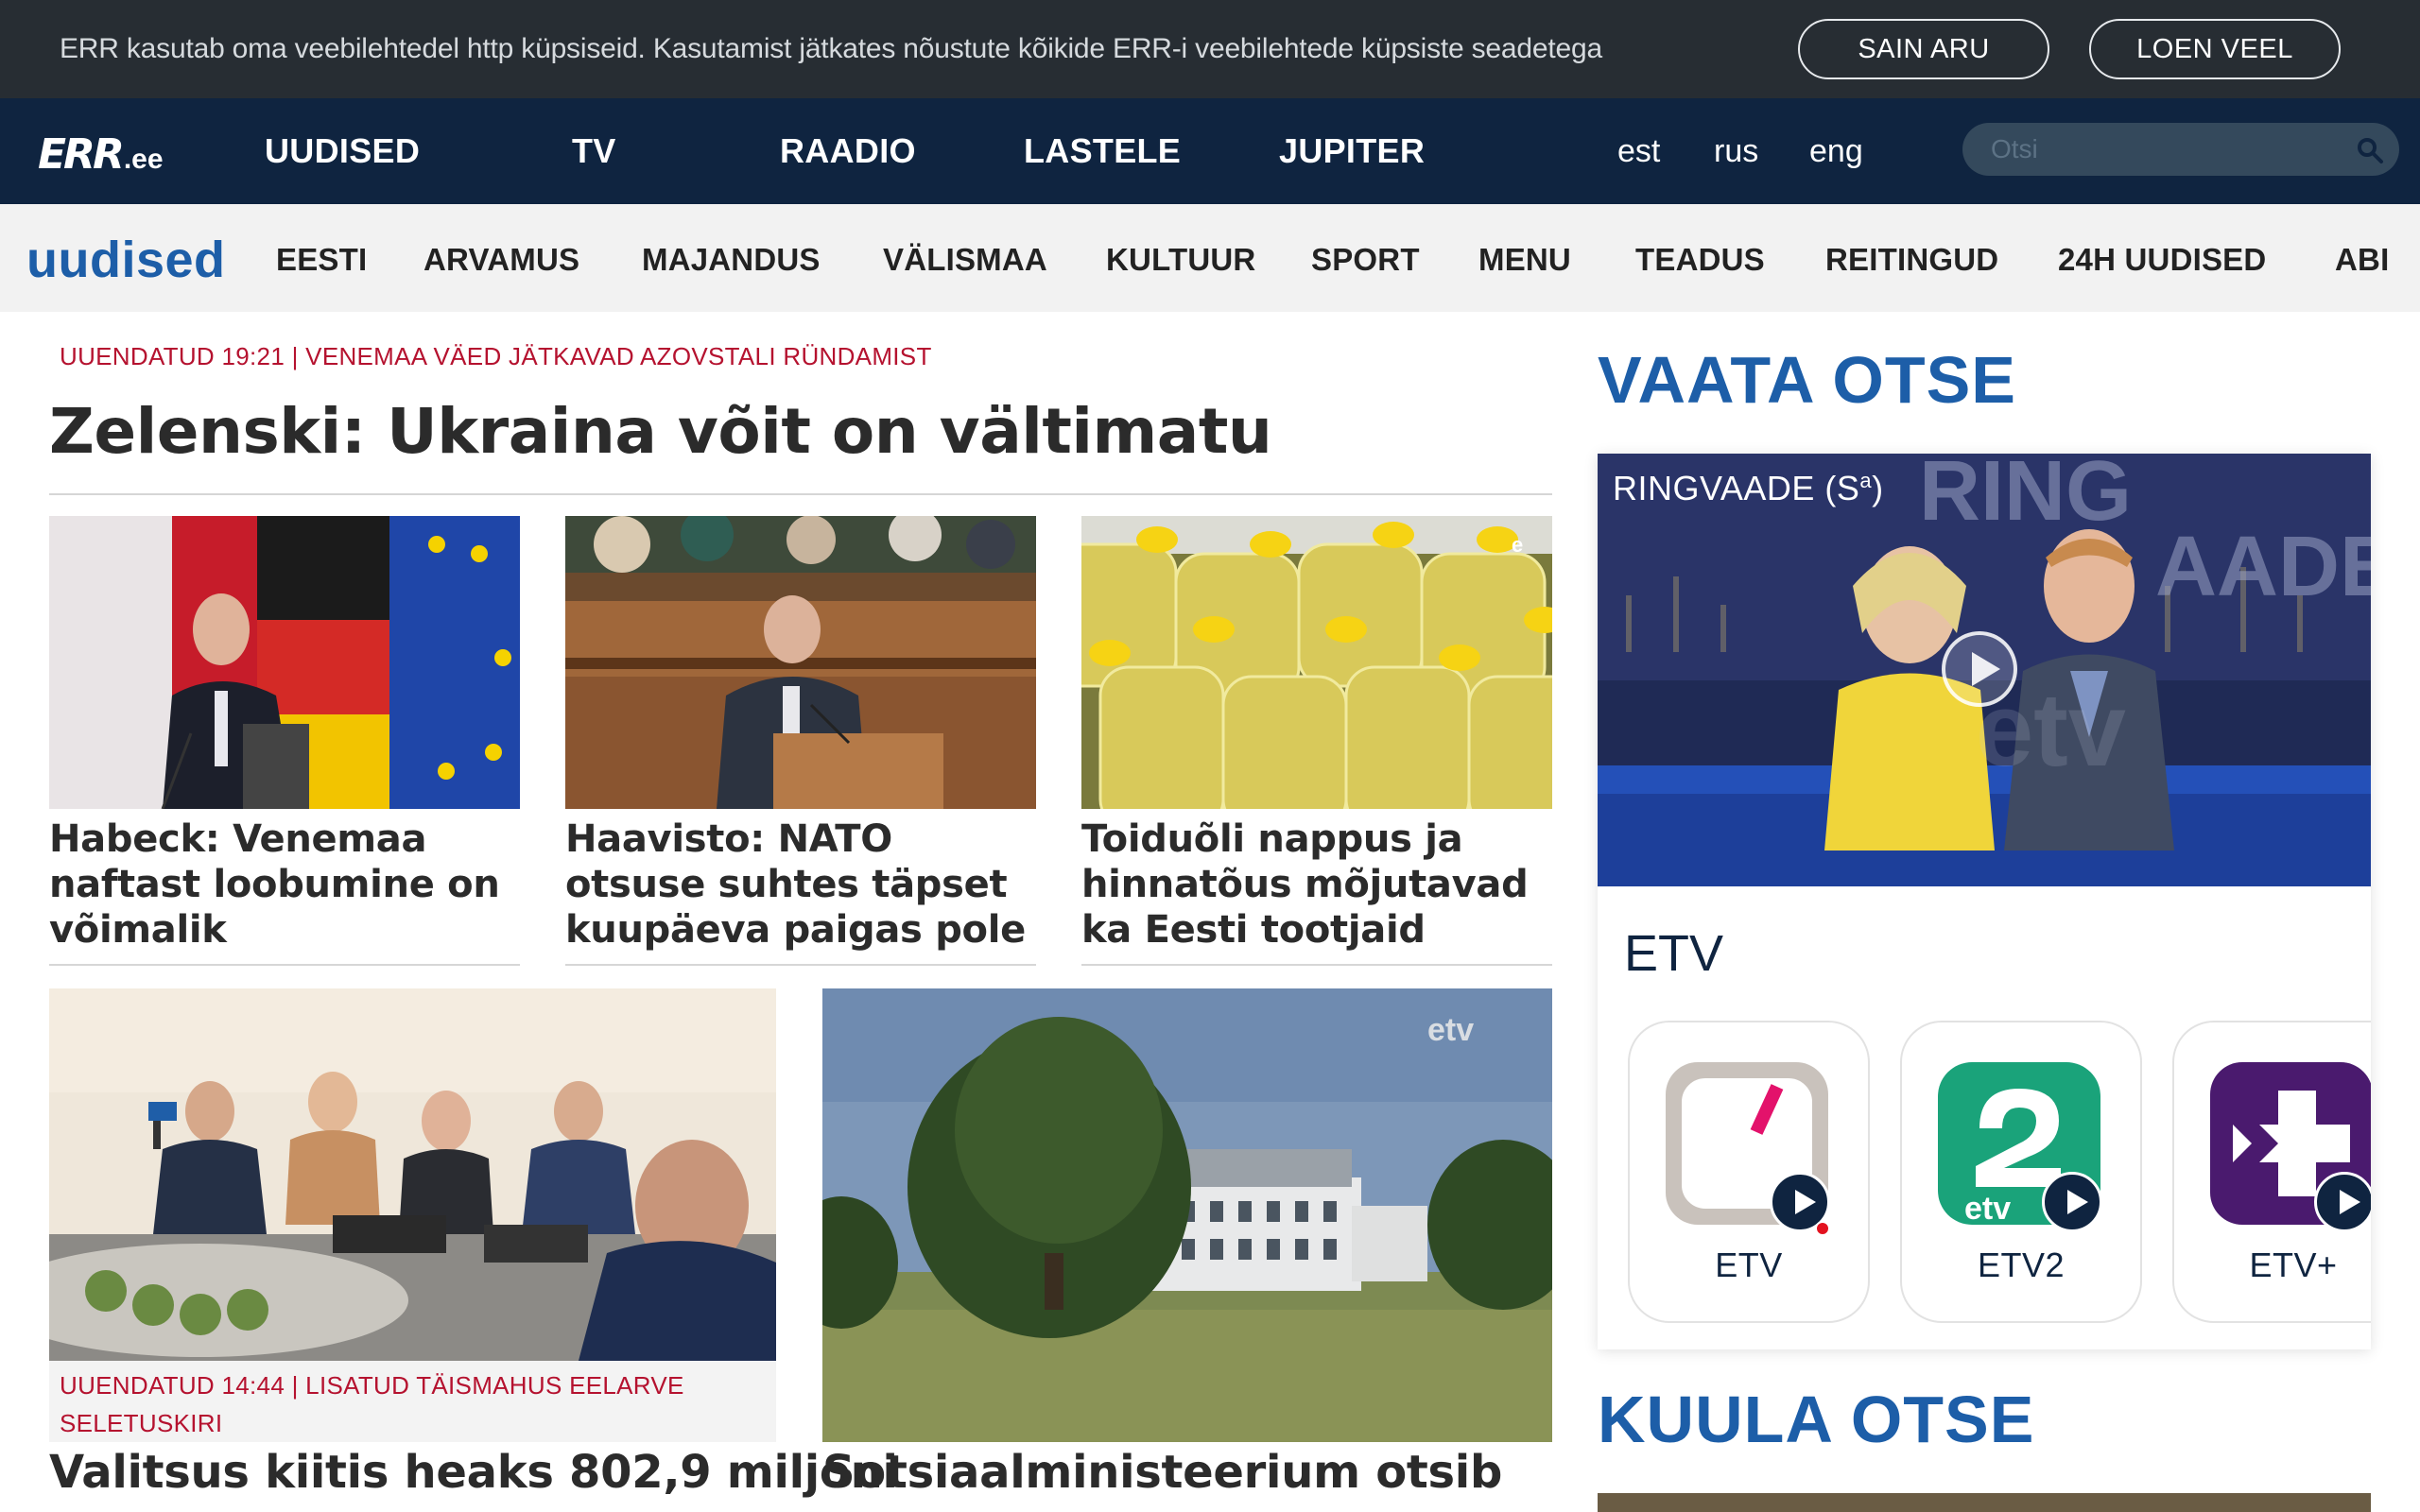 The image size is (2420, 1512). I want to click on search-icon, so click(2370, 150).